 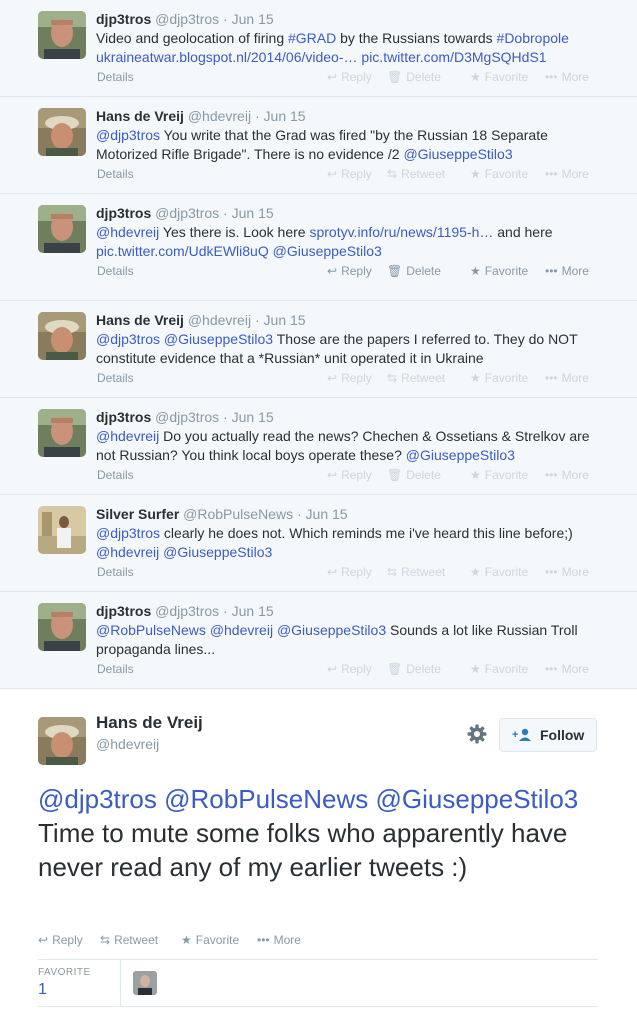 What do you see at coordinates (238, 514) in the screenshot?
I see `author-handle: @RobPulseNews` at bounding box center [238, 514].